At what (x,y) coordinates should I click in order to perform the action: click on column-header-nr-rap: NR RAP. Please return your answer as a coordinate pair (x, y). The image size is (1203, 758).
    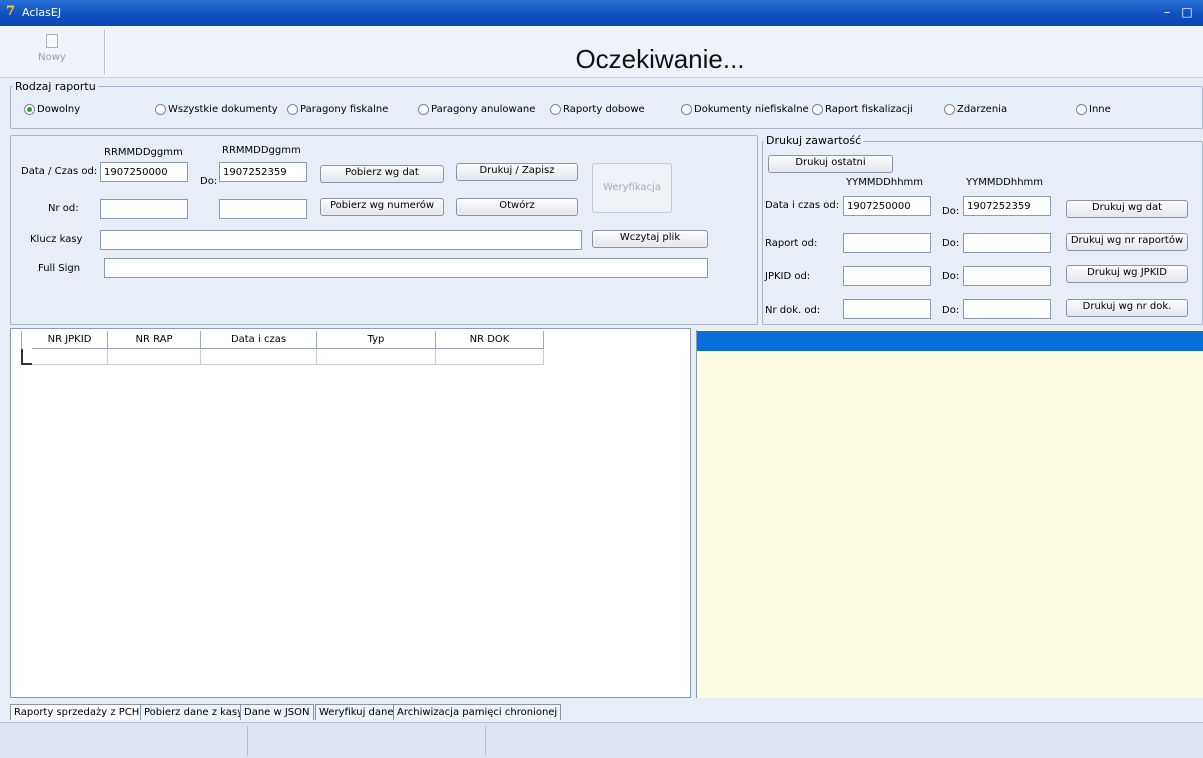
    Looking at the image, I should click on (154, 340).